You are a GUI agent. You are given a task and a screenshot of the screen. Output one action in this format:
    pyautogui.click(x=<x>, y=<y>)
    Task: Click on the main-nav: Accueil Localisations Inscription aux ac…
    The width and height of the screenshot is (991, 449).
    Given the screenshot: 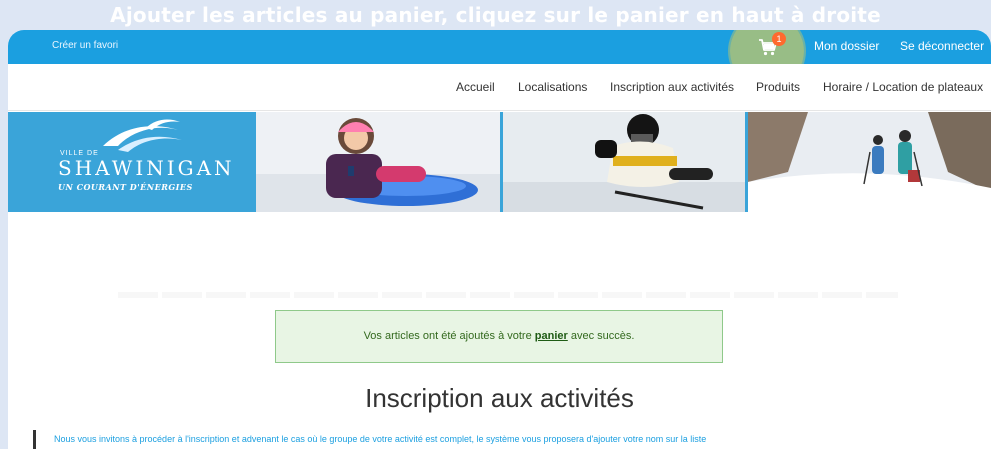 What is the action you would take?
    pyautogui.click(x=499, y=87)
    